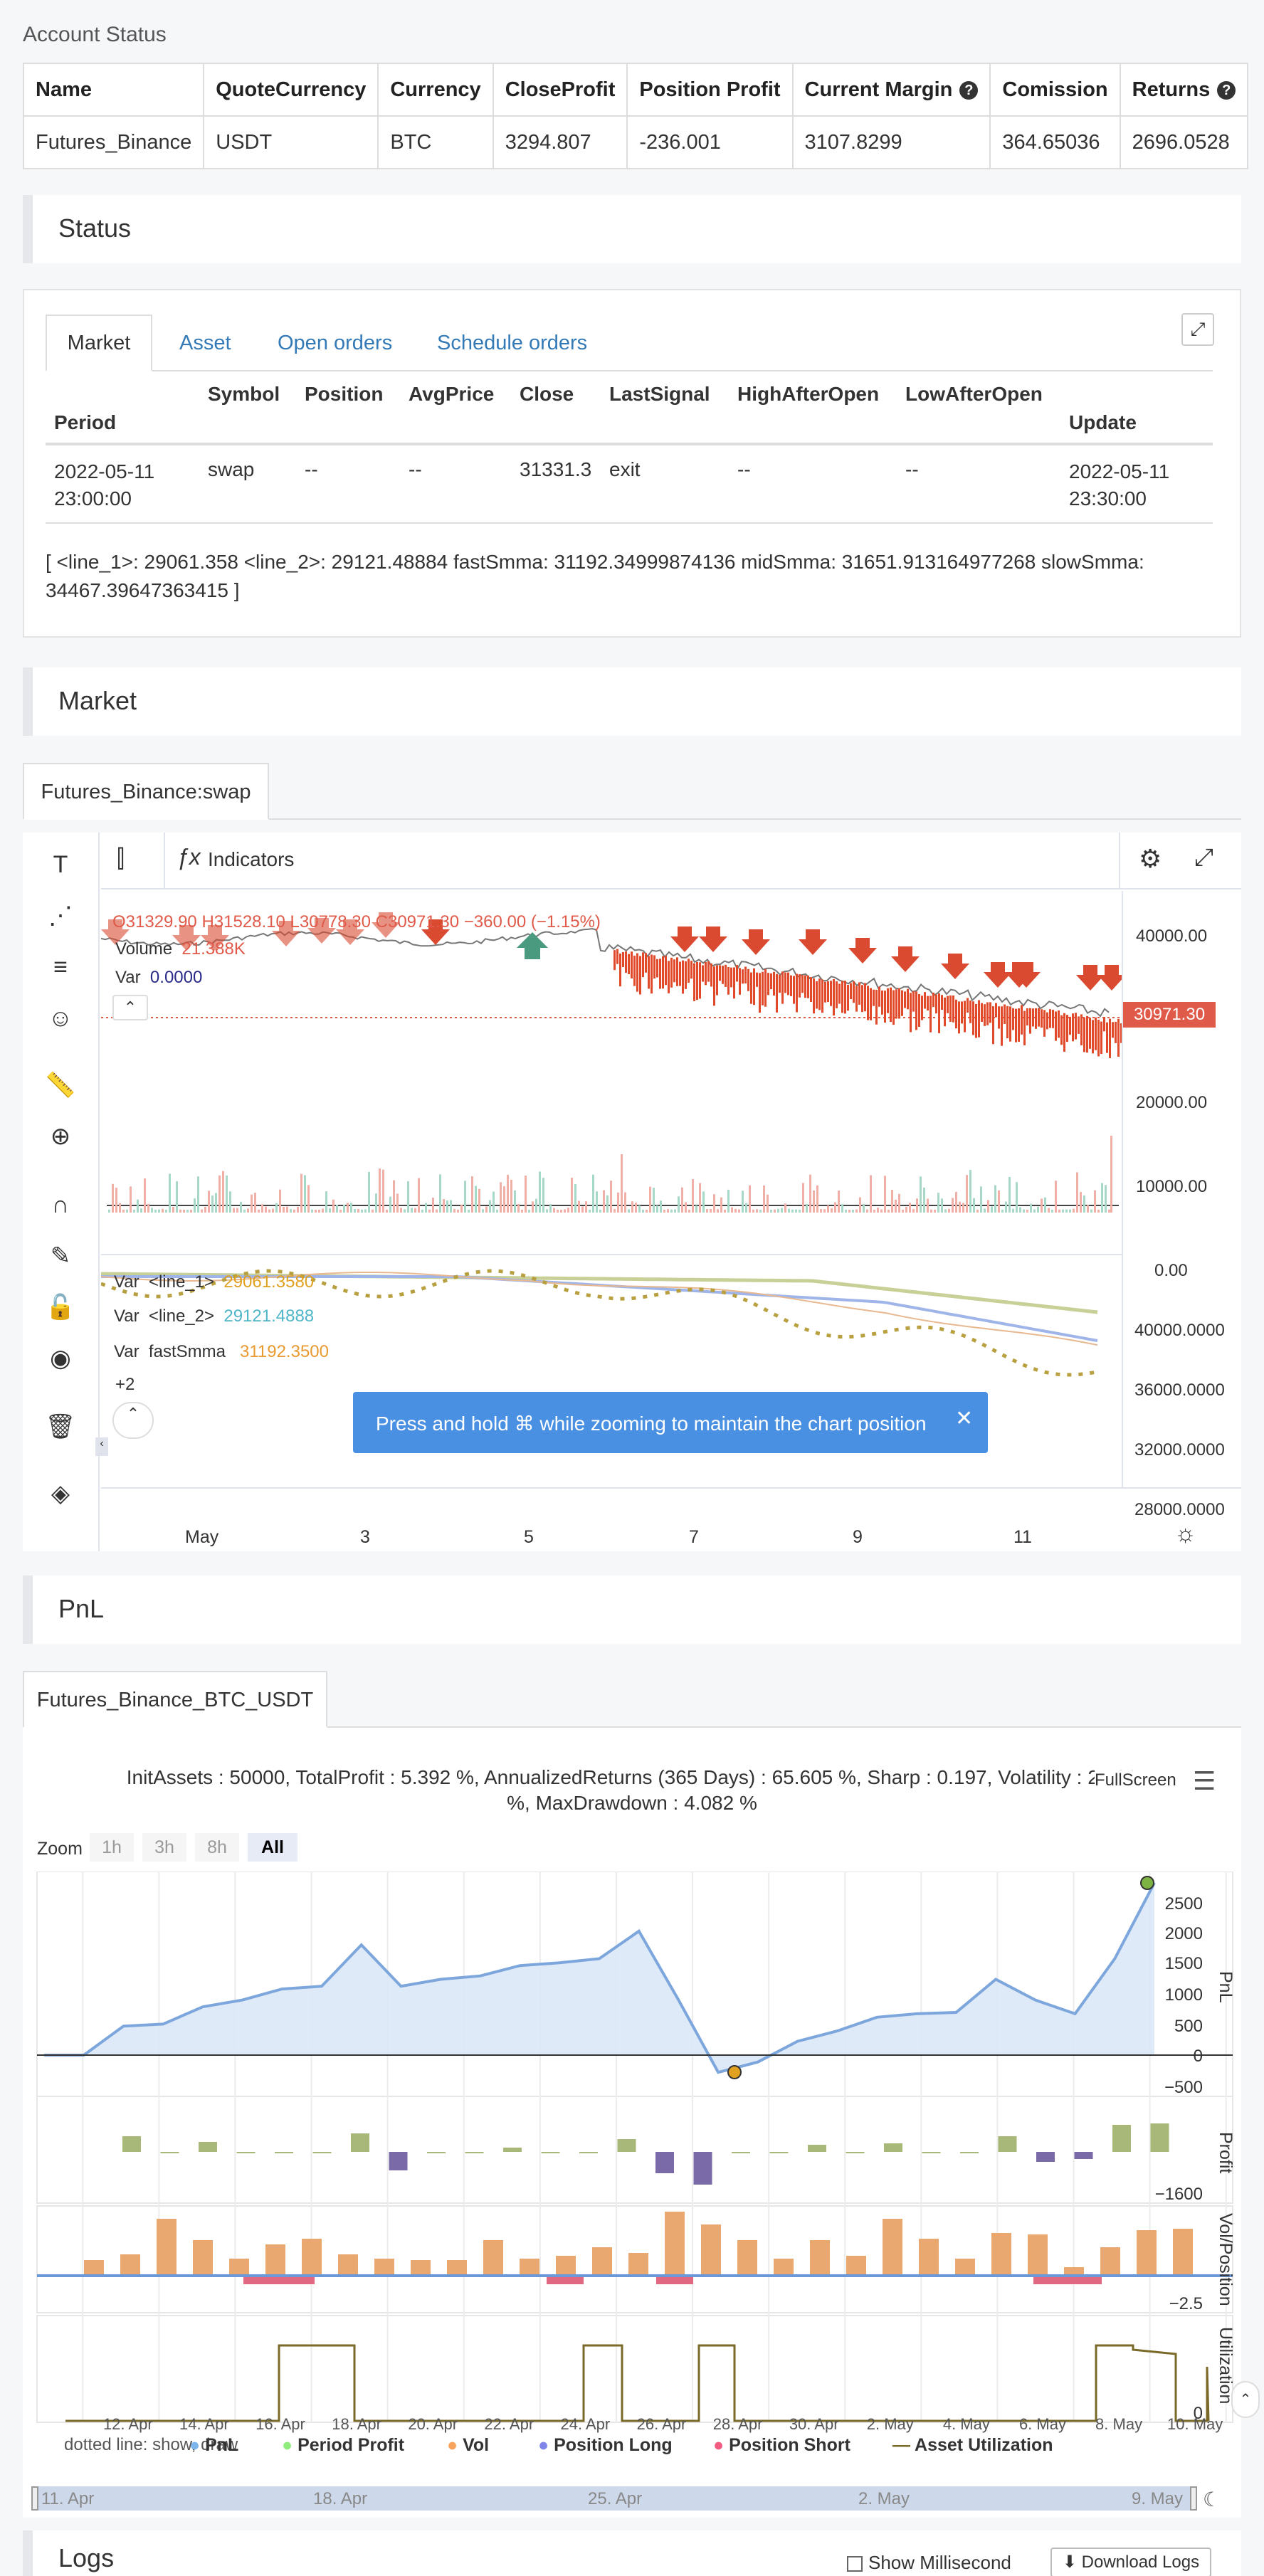  I want to click on lock-drawing-icon: ✎, so click(60, 1256).